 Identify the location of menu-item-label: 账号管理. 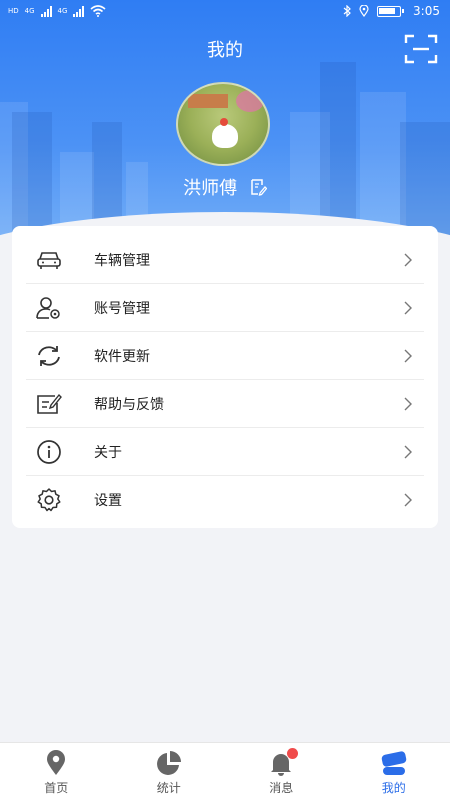
(122, 308).